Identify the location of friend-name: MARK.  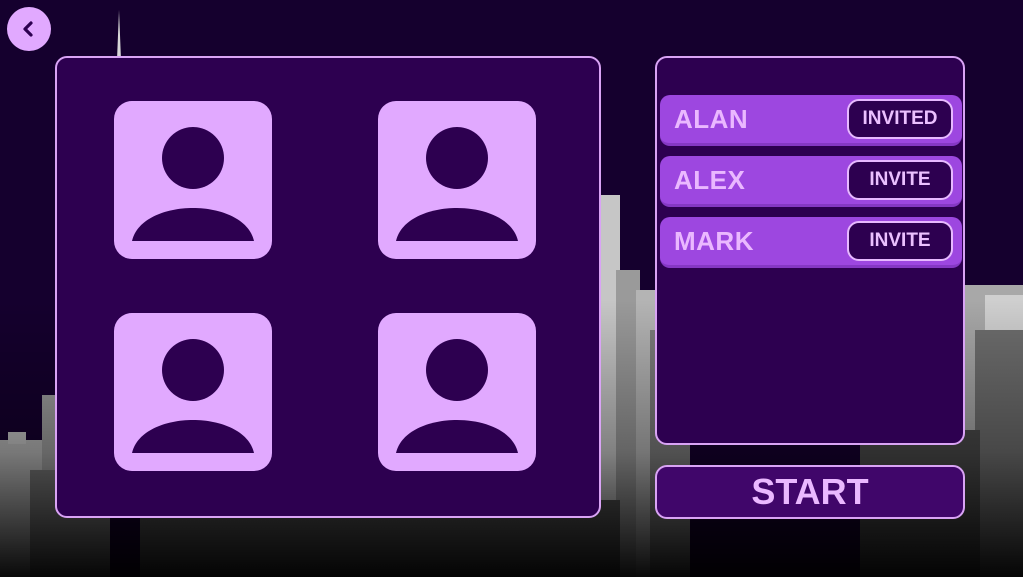
(714, 241).